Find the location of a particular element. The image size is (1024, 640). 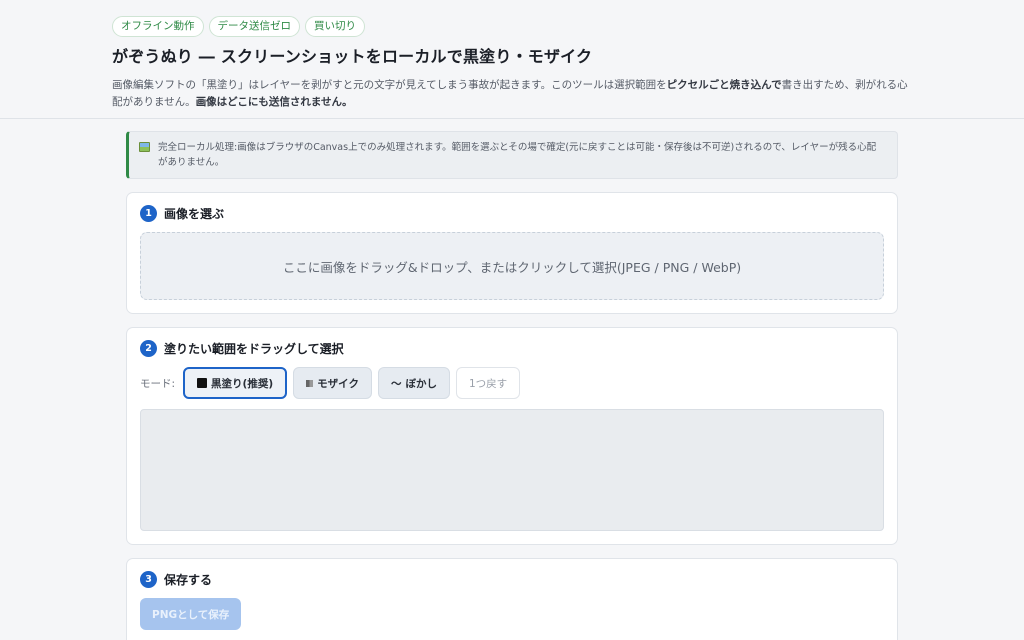

tilde-icon: 〜 is located at coordinates (396, 383).